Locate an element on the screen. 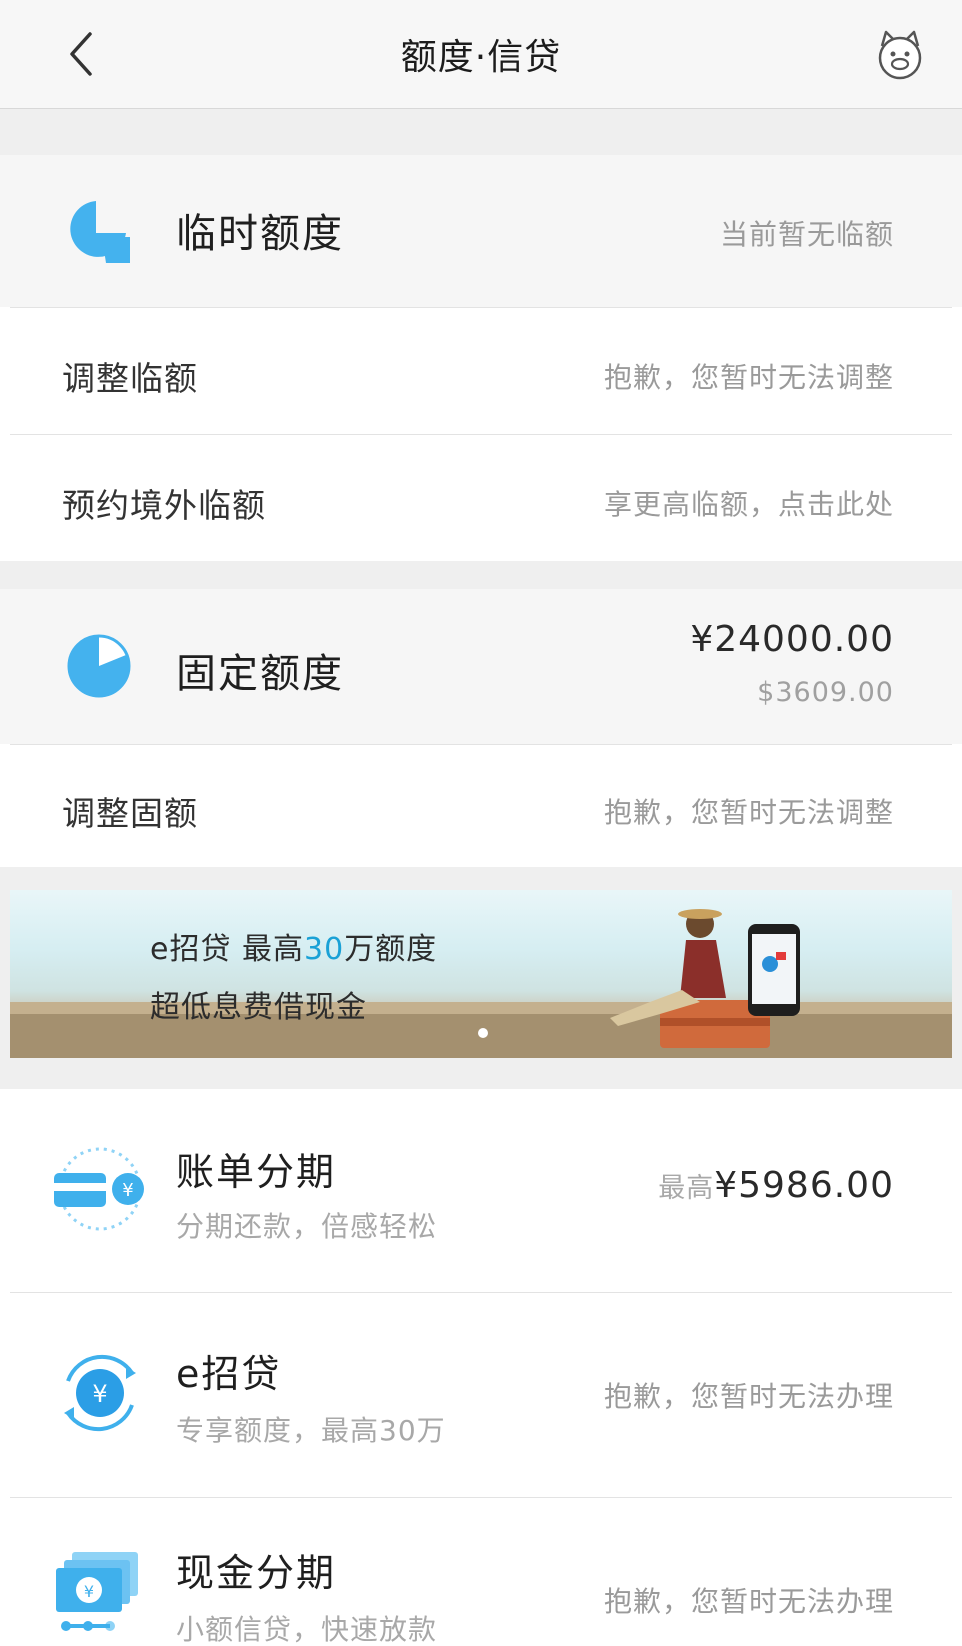 The height and width of the screenshot is (1646, 962). yuan-cycle-icon: ¥ is located at coordinates (100, 1393).